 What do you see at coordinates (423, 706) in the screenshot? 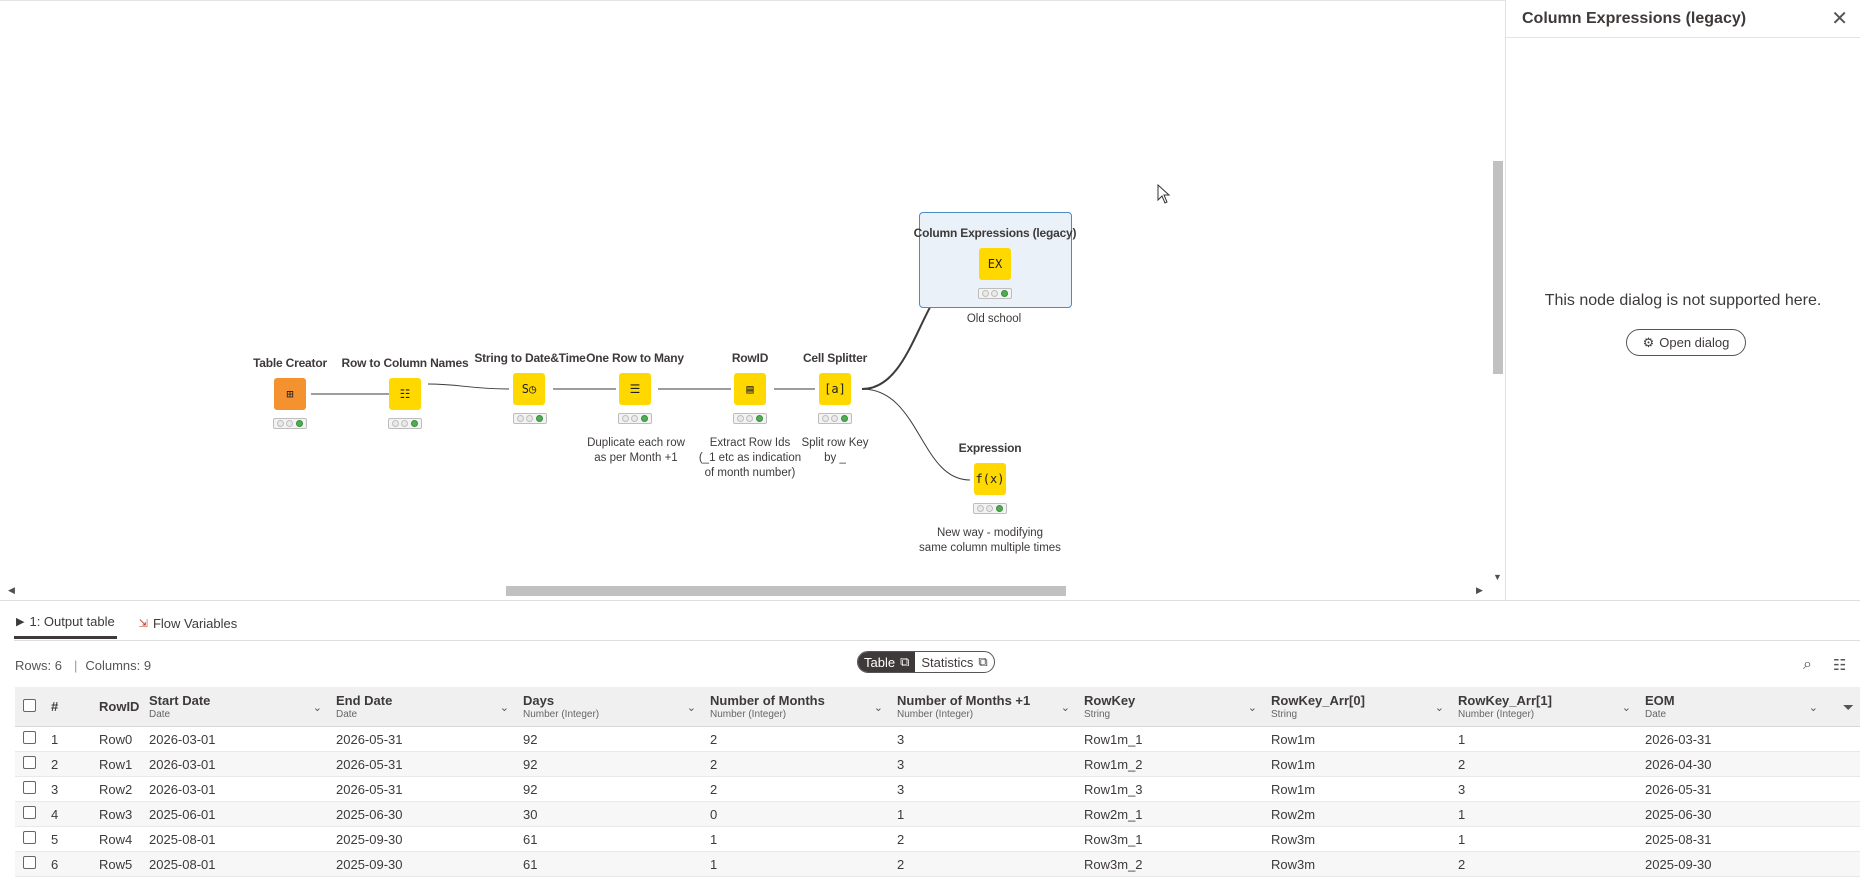
I see `column-header: End Date Date ⌄` at bounding box center [423, 706].